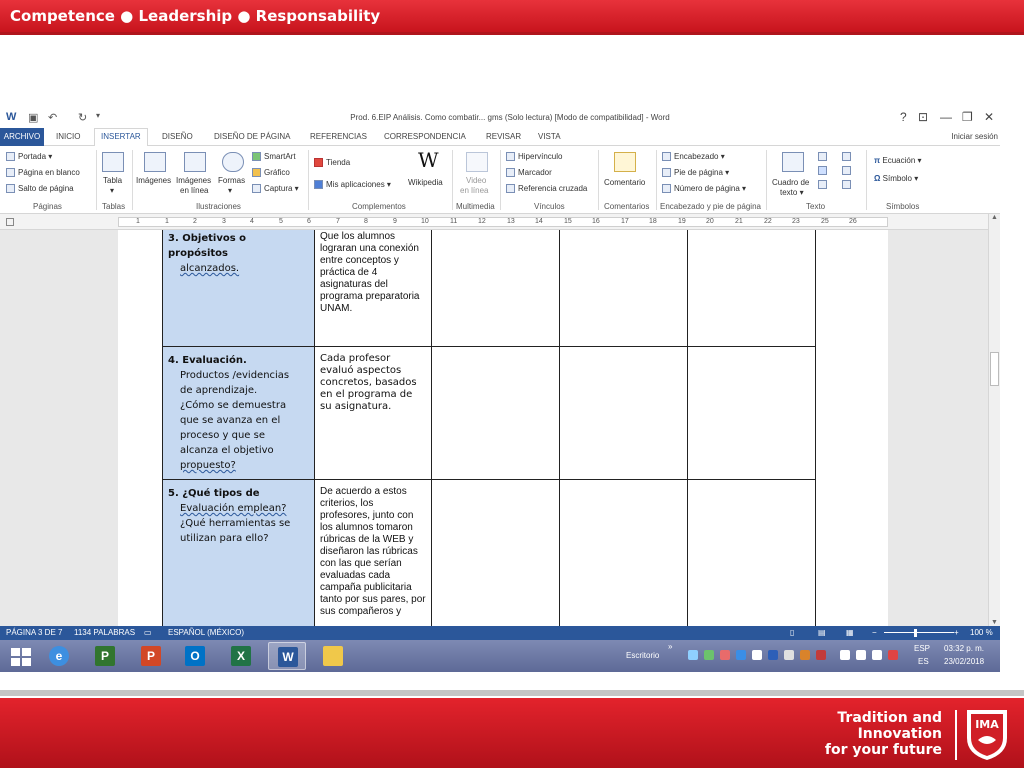 The image size is (1024, 768). Describe the element at coordinates (230, 190) in the screenshot. I see `shapes-dropdown-icon: ▾` at that location.